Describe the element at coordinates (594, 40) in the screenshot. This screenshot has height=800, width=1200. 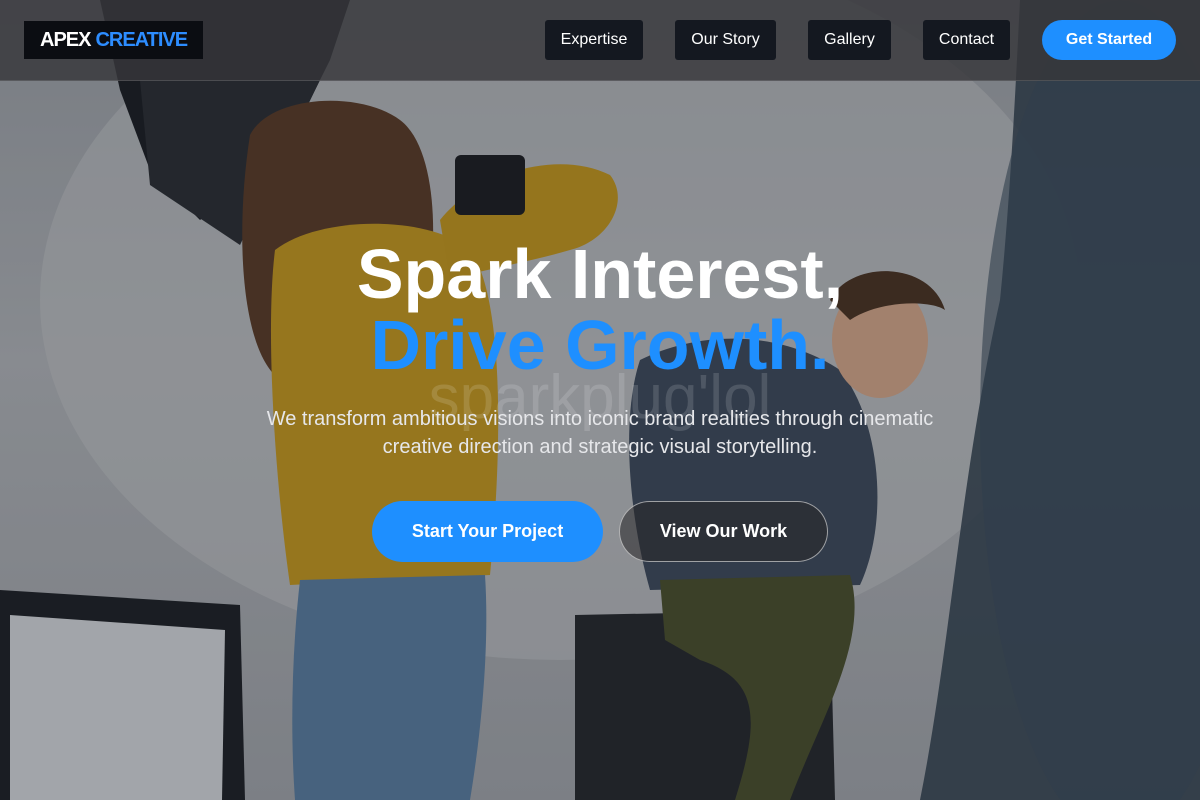
I see `nav-link-expertise: Expertise` at that location.